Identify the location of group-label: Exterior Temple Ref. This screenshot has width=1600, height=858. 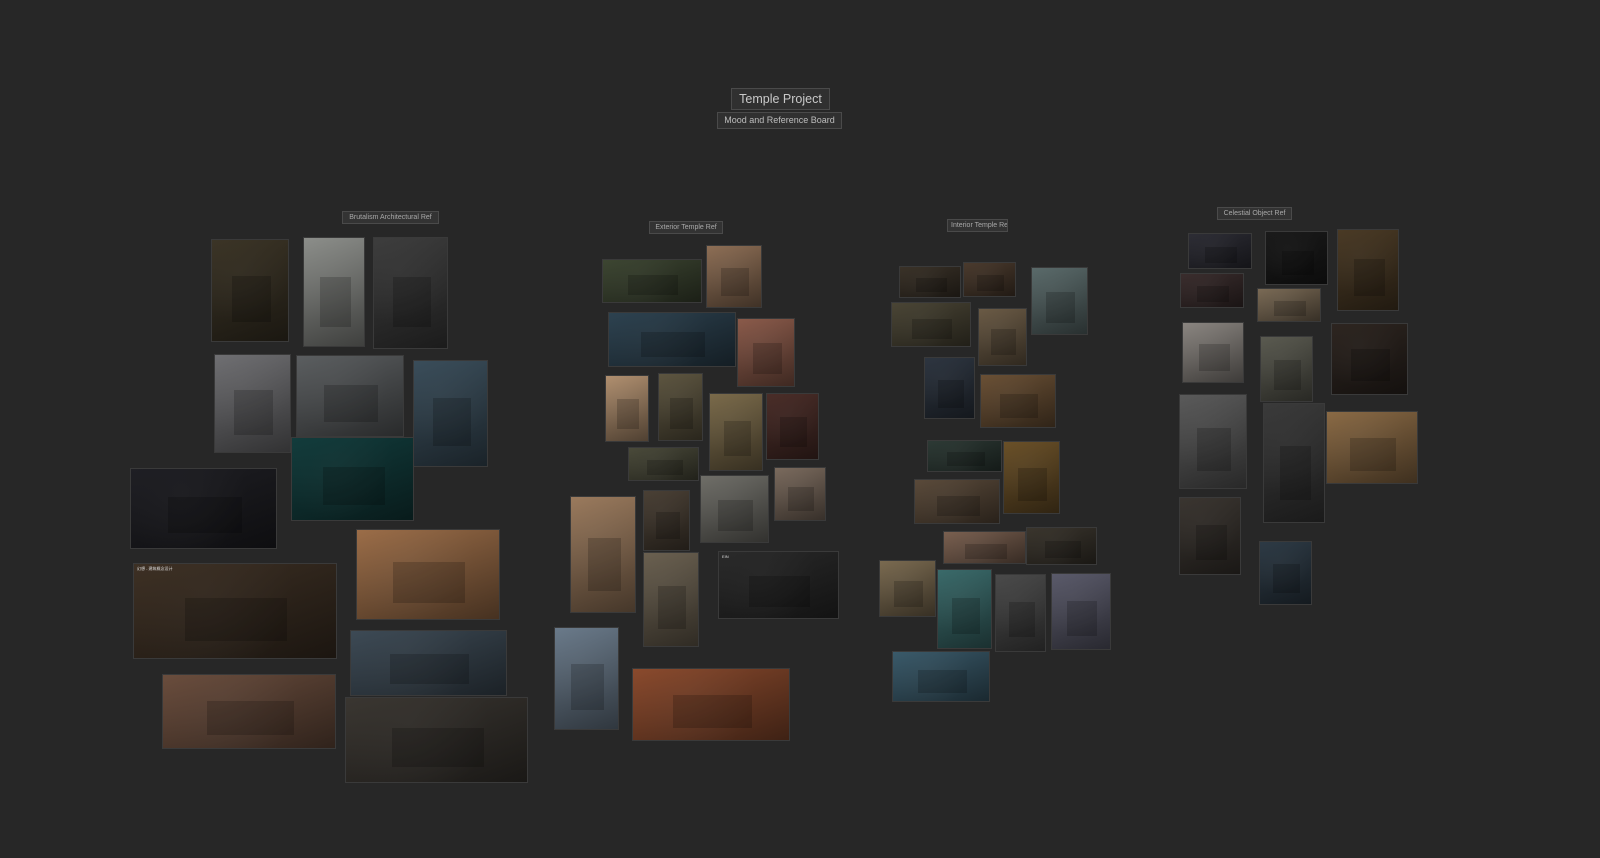
(686, 227).